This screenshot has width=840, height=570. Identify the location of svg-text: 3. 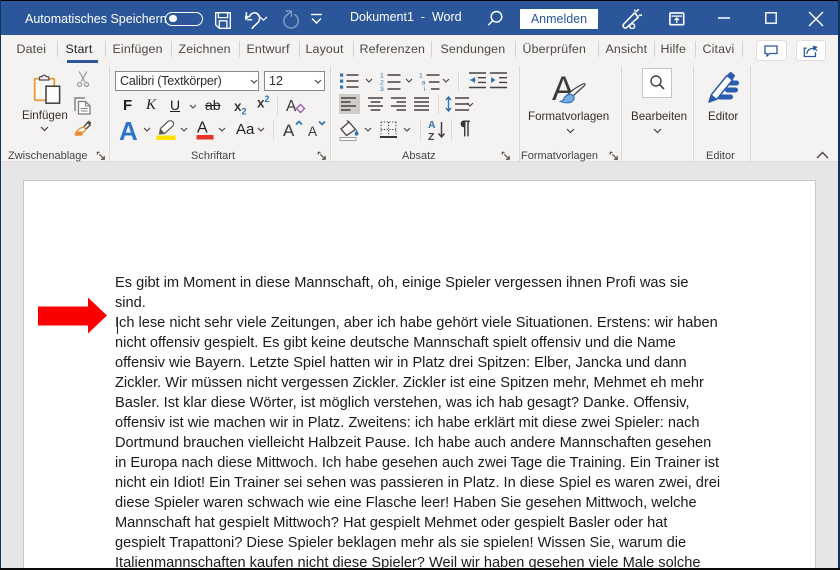
(382, 88).